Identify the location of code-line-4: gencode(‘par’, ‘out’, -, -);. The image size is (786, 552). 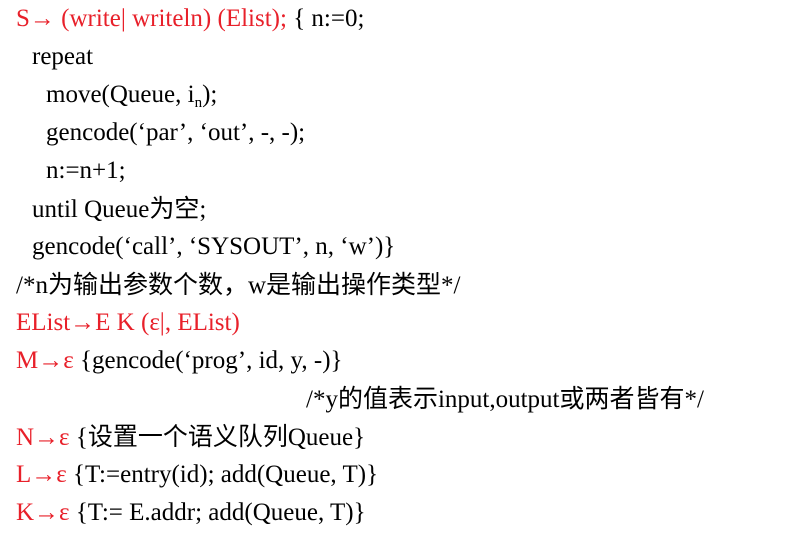
(175, 133).